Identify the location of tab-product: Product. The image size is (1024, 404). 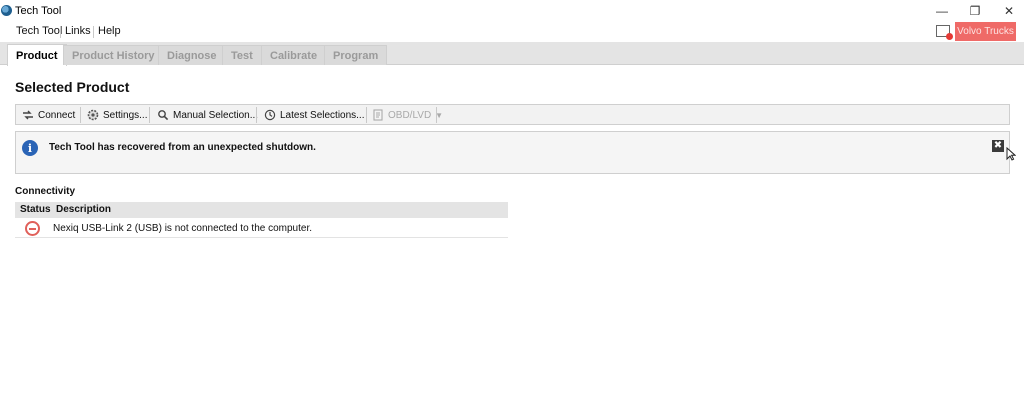
(37, 55).